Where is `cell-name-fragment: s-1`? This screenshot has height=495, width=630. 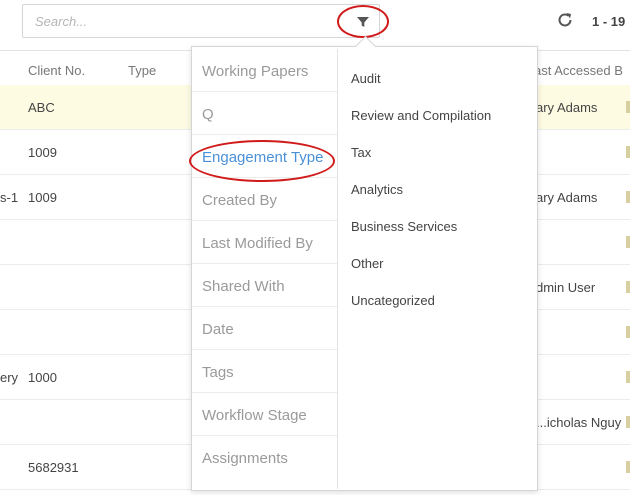
cell-name-fragment: s-1 is located at coordinates (9, 197).